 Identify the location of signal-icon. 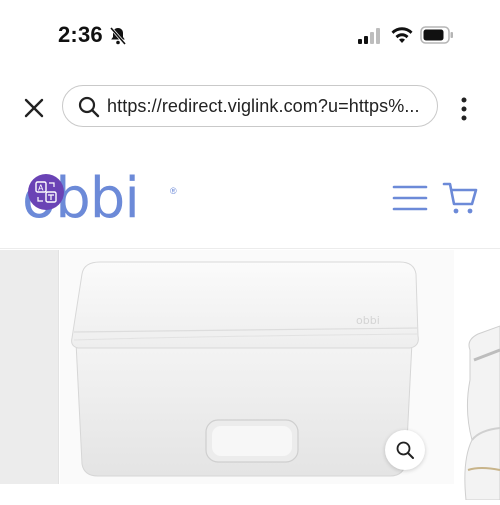
(369, 36).